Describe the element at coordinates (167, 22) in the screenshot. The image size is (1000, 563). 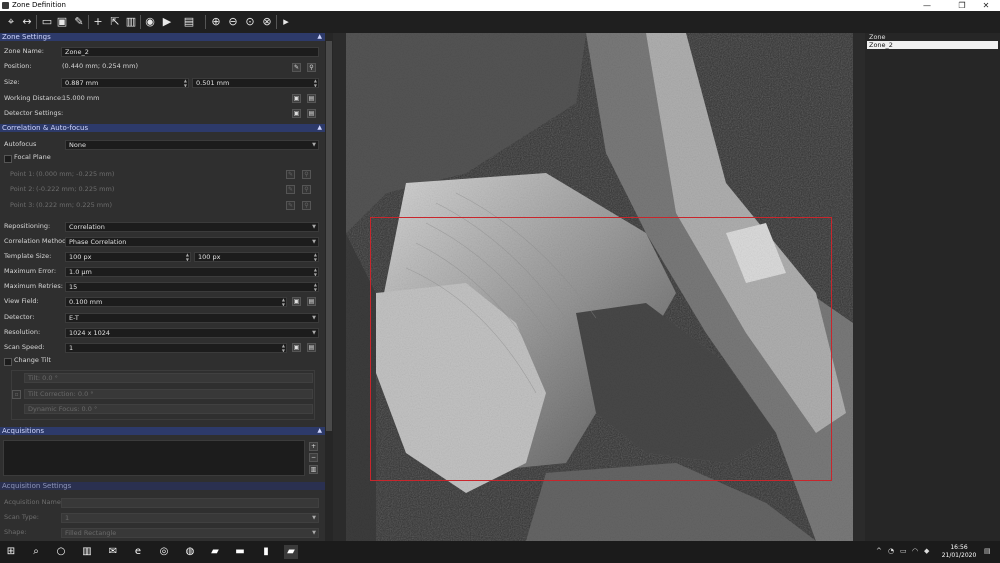
I see `video-icon: ▶` at that location.